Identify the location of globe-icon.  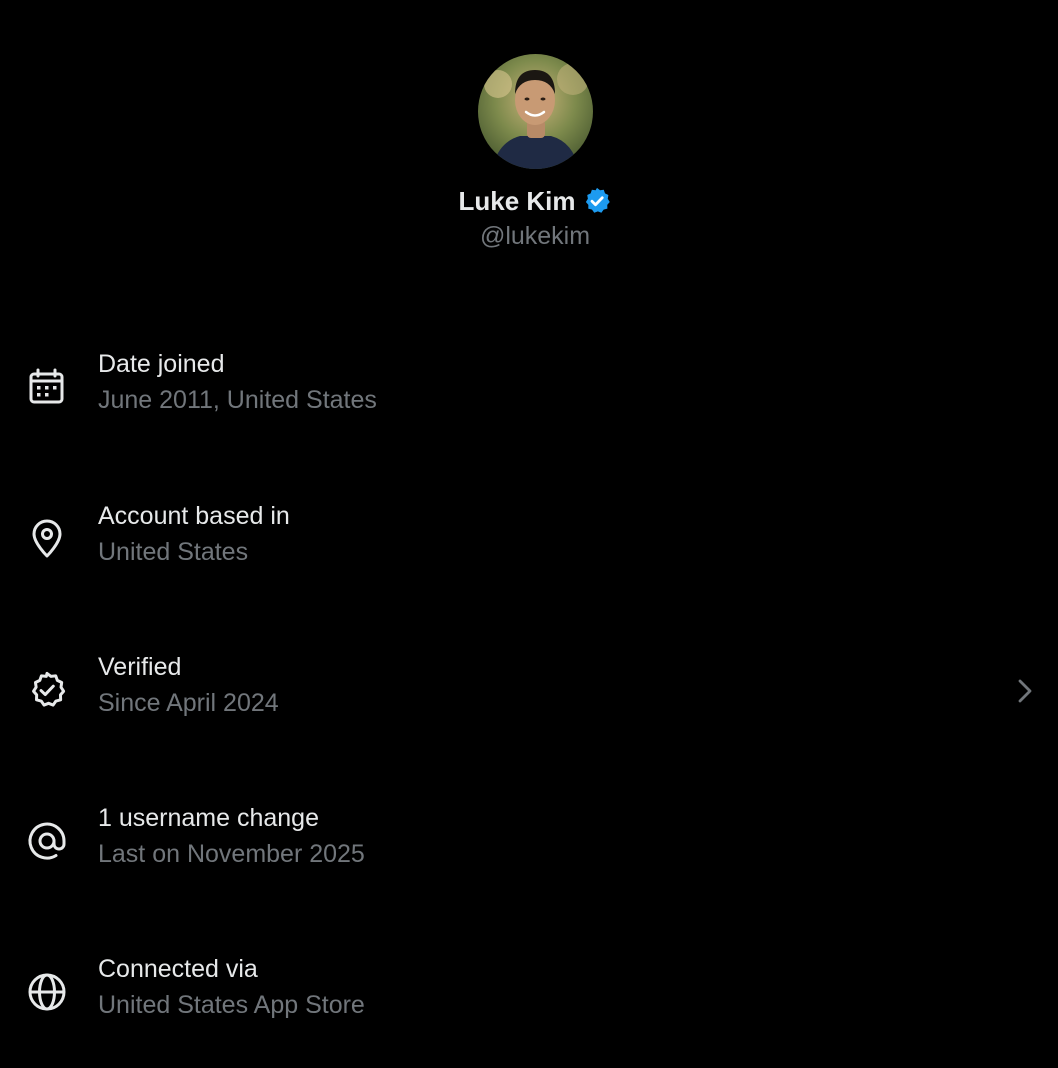
(47, 992).